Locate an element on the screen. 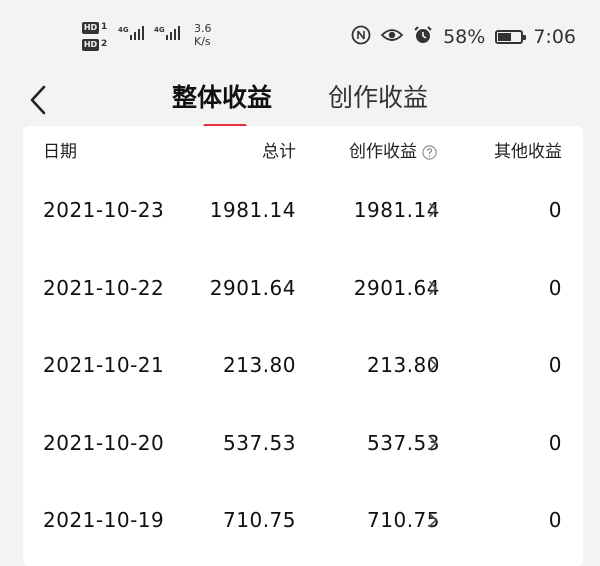 The height and width of the screenshot is (566, 600). status-right-group: 58% 7:06 is located at coordinates (463, 37).